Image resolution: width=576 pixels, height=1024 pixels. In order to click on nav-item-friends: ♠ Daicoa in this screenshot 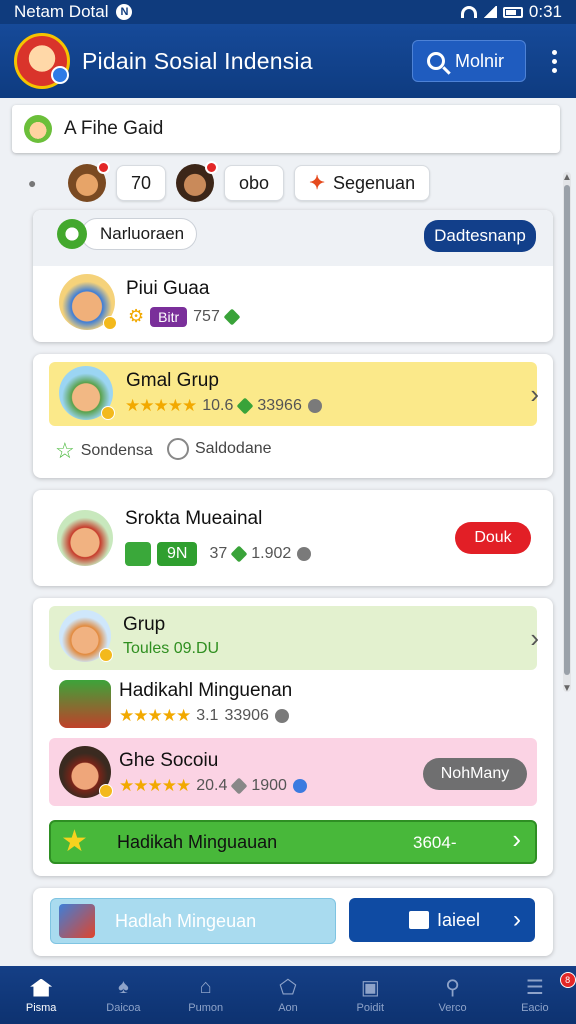, I will do `click(123, 995)`.